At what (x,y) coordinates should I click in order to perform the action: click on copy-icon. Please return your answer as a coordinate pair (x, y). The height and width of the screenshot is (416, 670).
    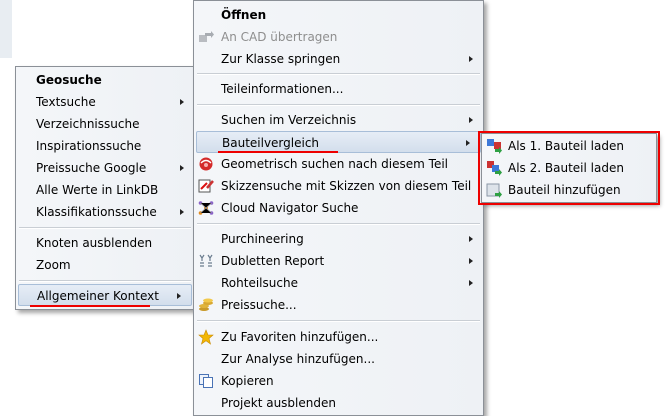
    Looking at the image, I should click on (206, 381).